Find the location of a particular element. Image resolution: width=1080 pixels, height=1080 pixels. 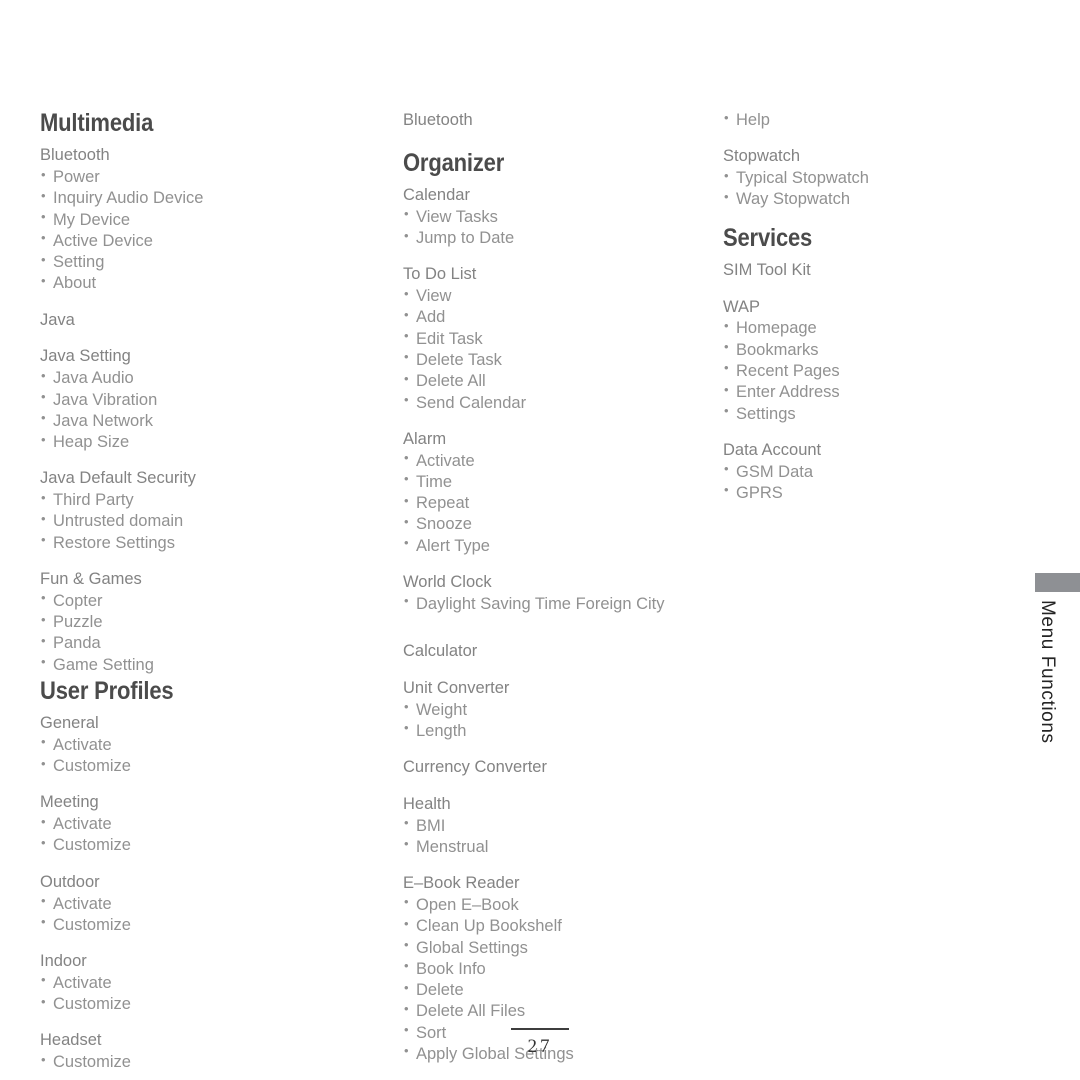

menu-item-list: Help is located at coordinates (873, 120).